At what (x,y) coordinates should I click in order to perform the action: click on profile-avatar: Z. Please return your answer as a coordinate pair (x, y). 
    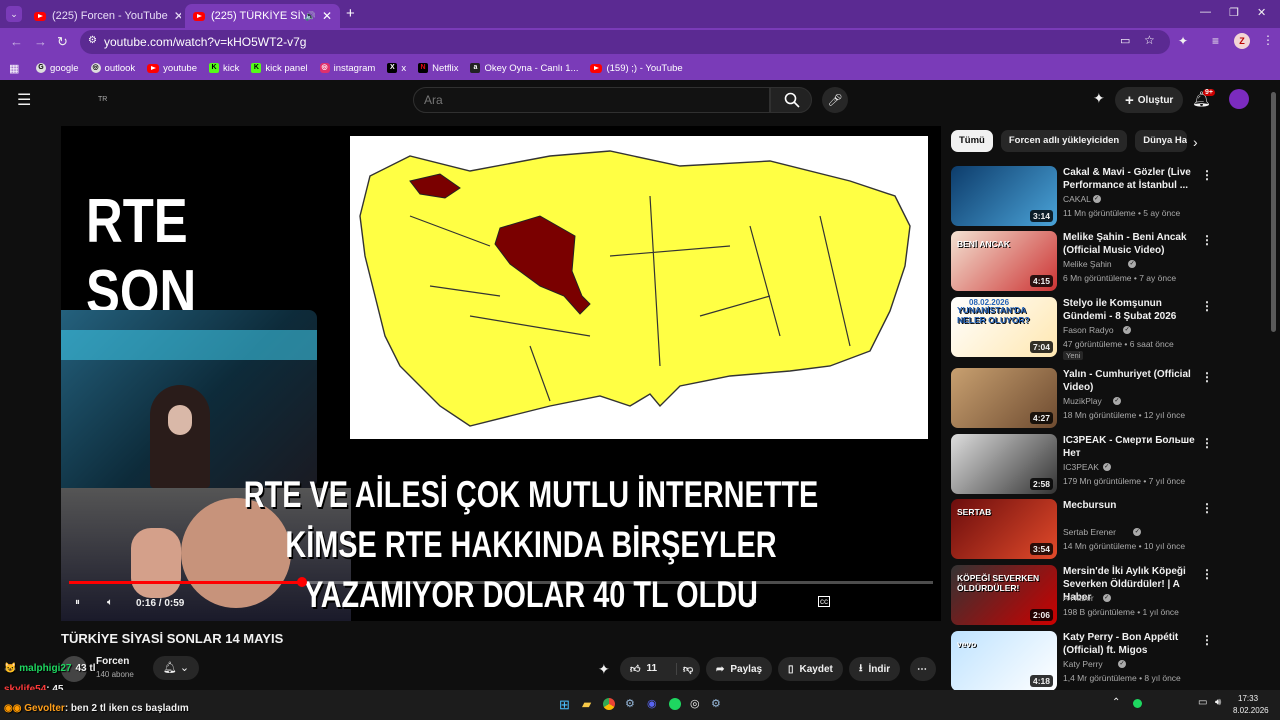
    Looking at the image, I should click on (1242, 41).